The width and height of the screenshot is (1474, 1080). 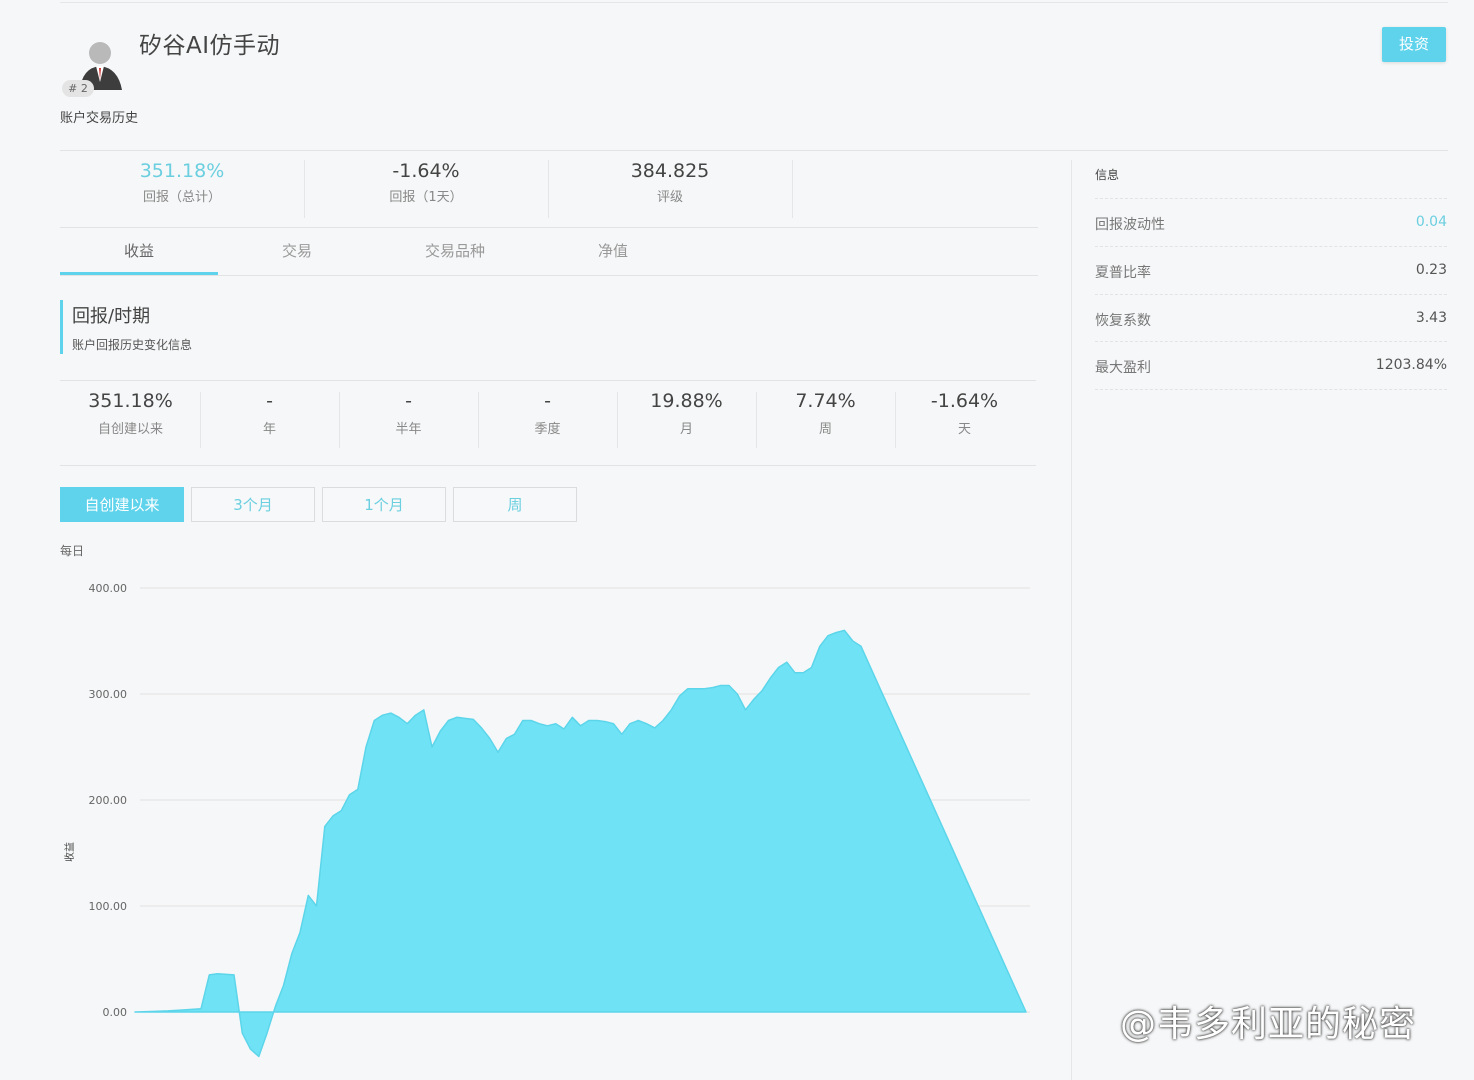 What do you see at coordinates (613, 250) in the screenshot?
I see `tab-equity: 净值` at bounding box center [613, 250].